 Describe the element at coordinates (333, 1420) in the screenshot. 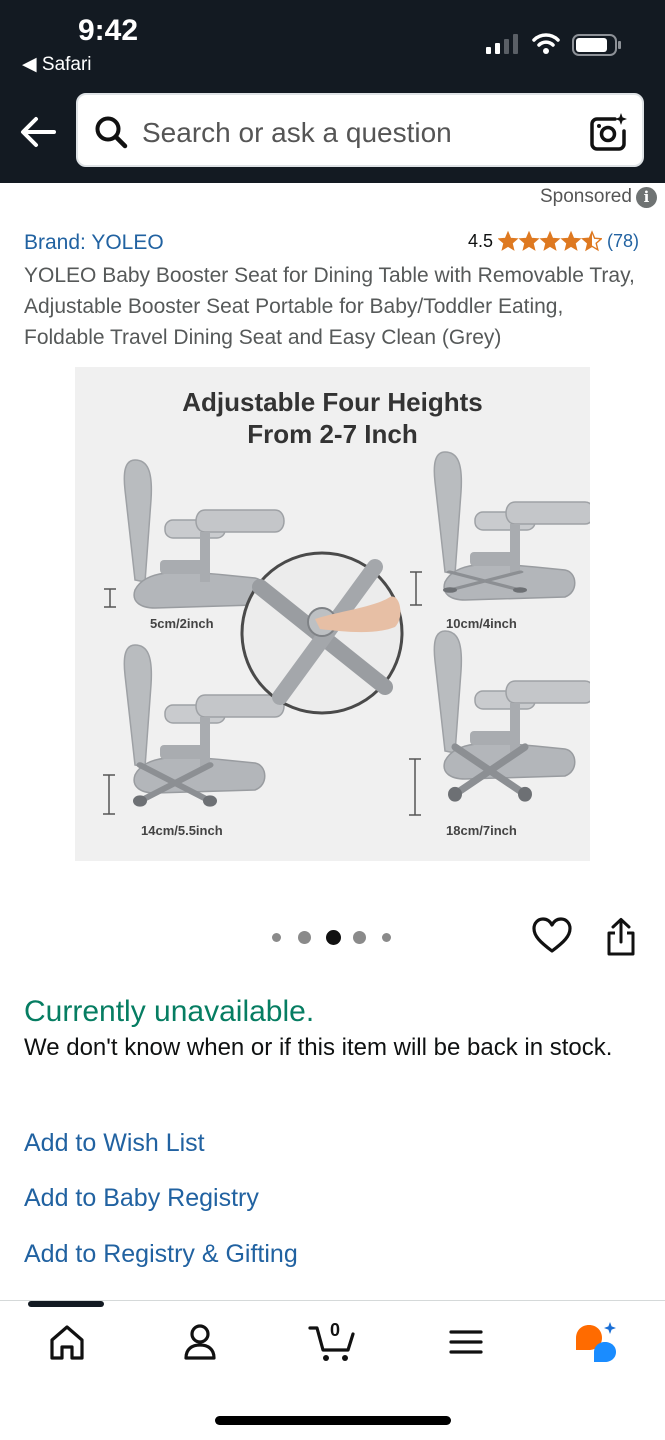

I see `home-indicator` at that location.